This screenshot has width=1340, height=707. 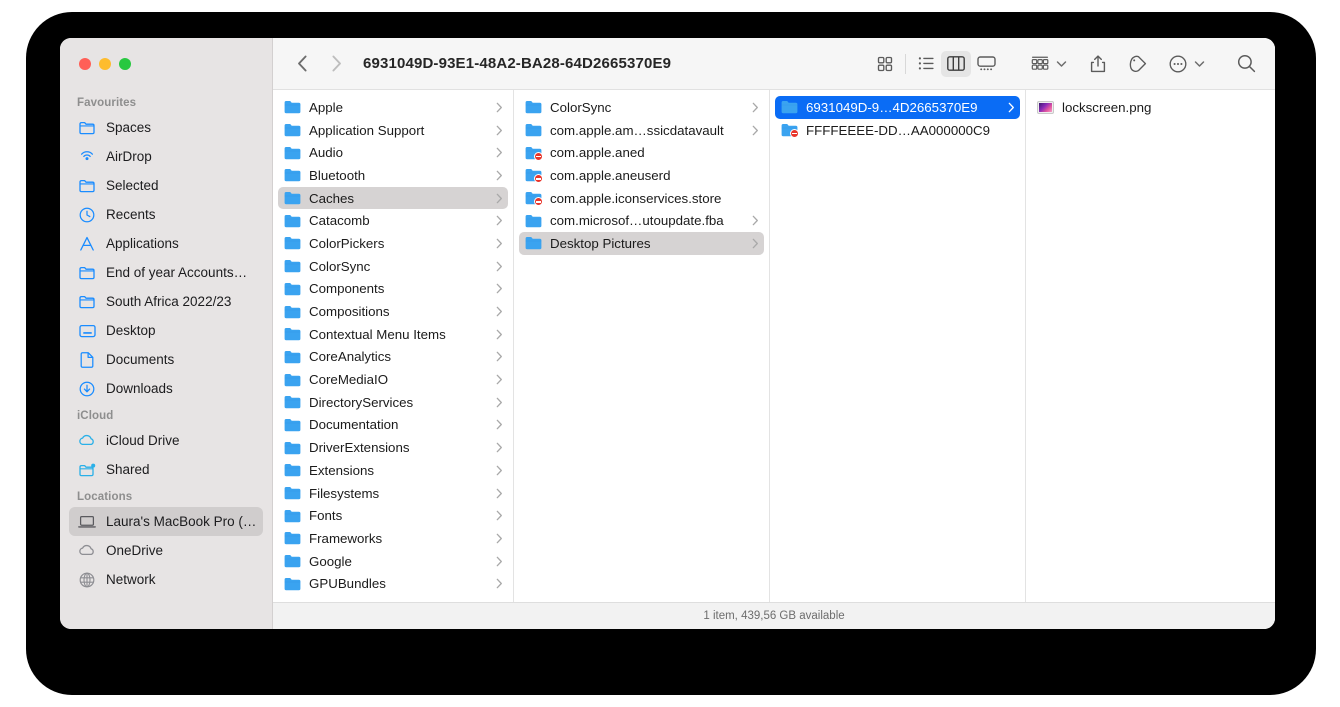 I want to click on file-row: Components, so click(x=393, y=289).